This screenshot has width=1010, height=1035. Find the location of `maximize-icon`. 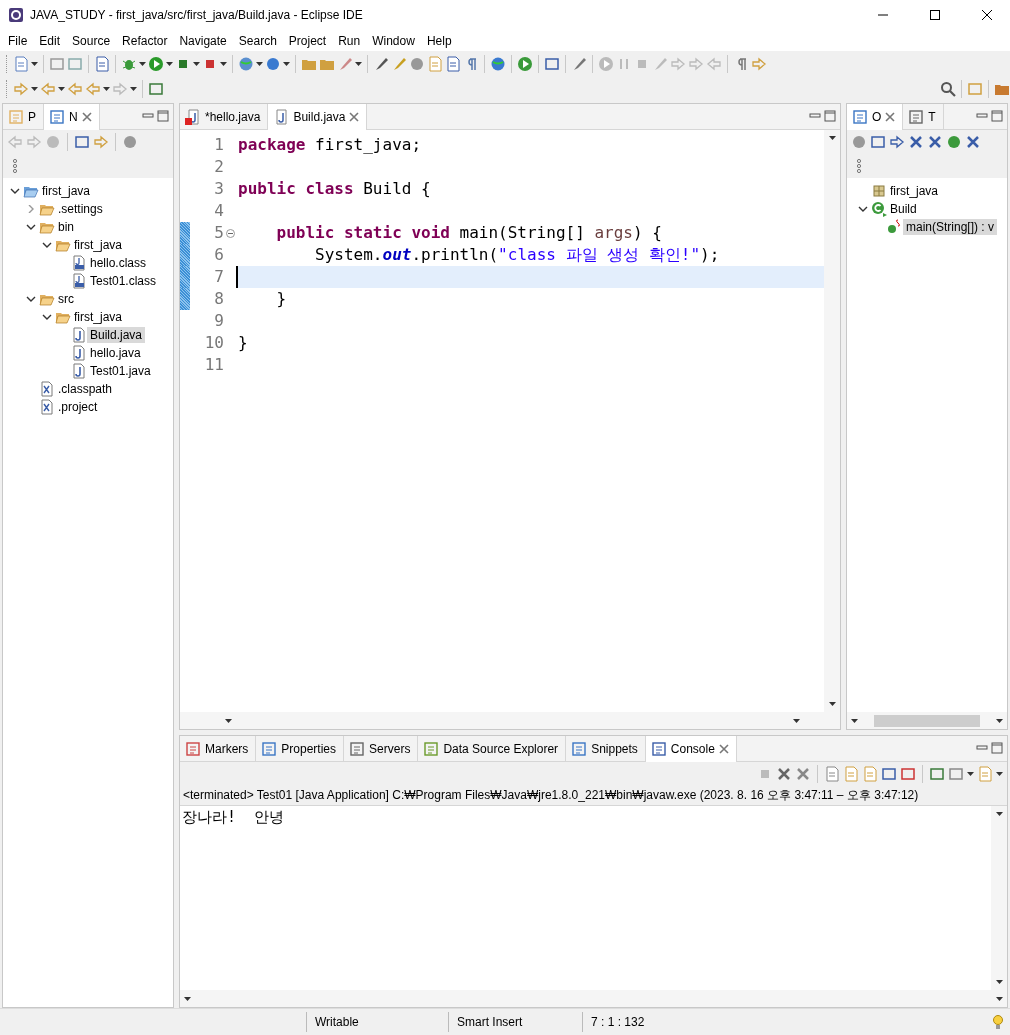

maximize-icon is located at coordinates (935, 15).